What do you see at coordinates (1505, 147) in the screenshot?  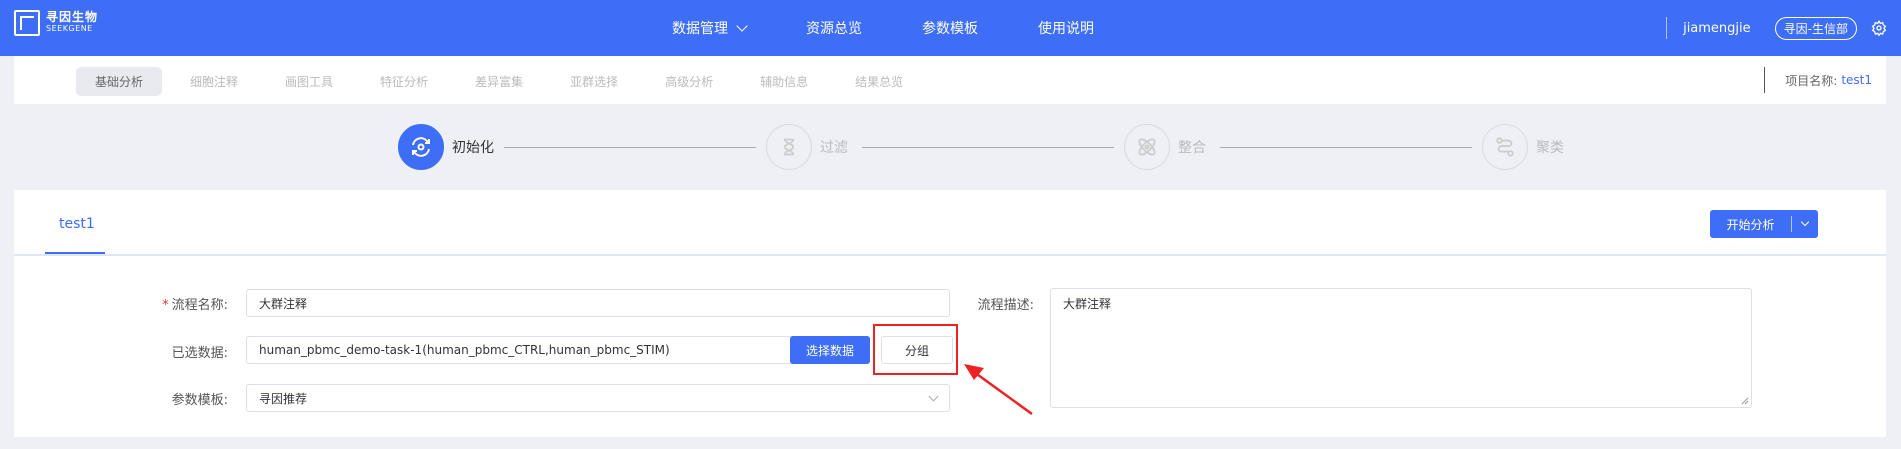 I see `route-icon` at bounding box center [1505, 147].